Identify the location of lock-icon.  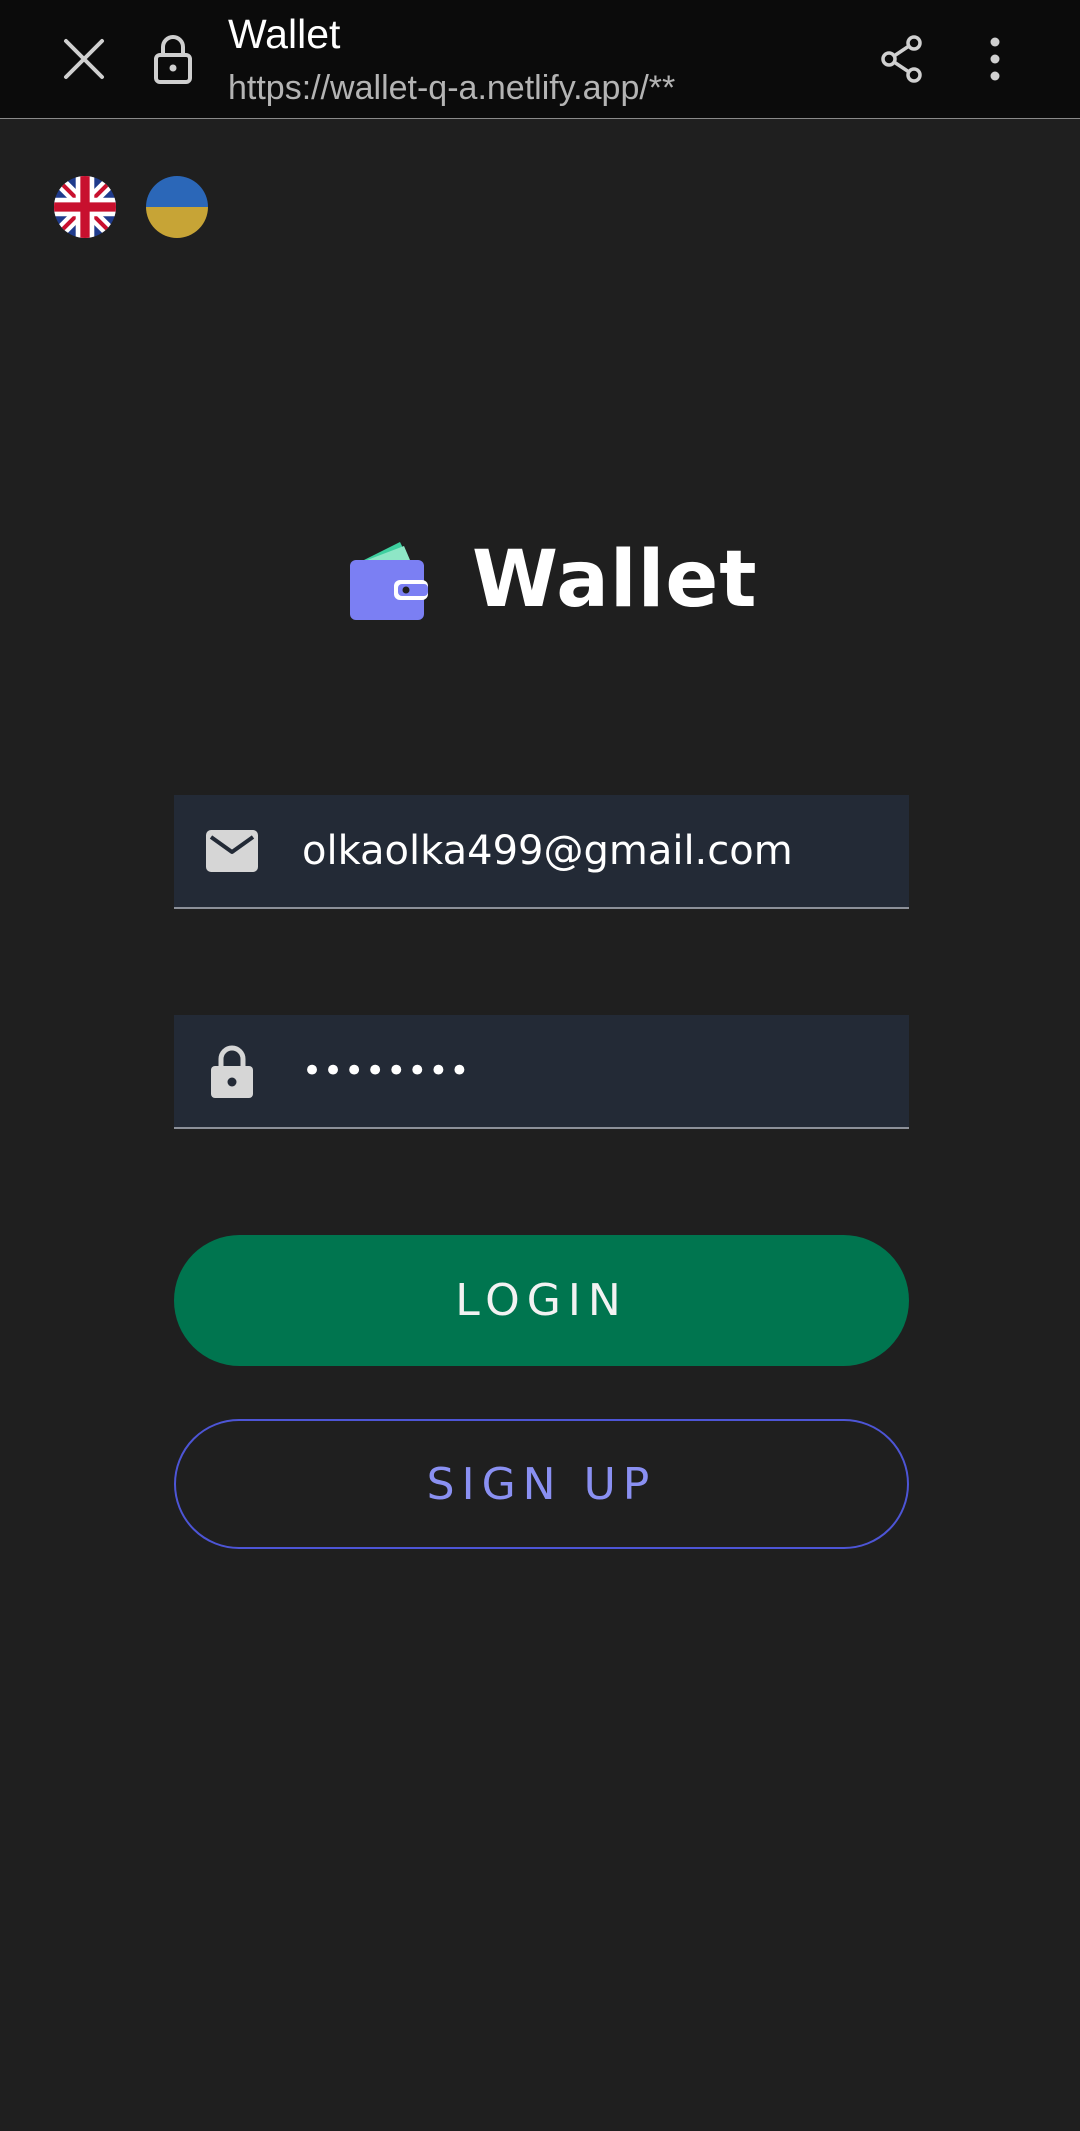
(173, 59).